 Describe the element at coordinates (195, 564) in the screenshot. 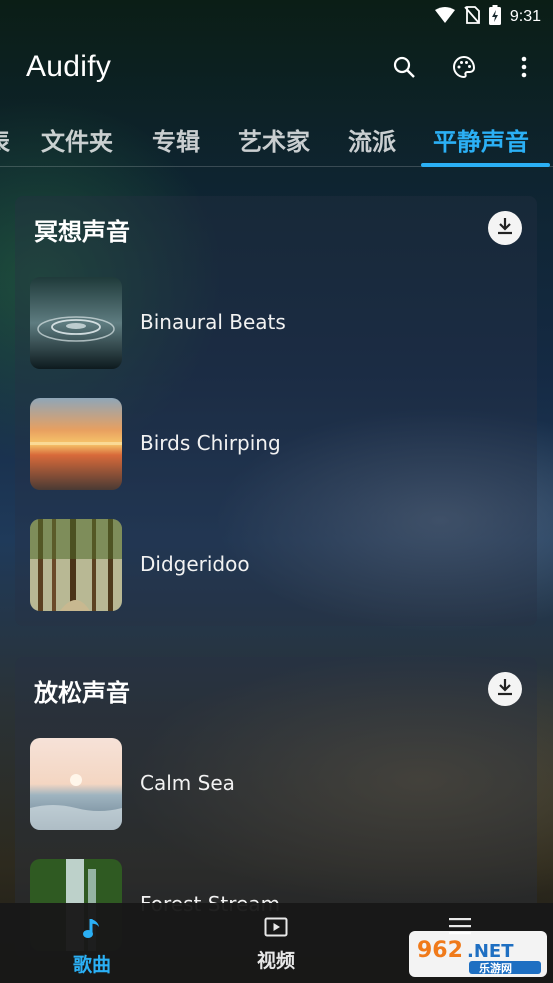

I see `track-name: Didgeridoo` at that location.